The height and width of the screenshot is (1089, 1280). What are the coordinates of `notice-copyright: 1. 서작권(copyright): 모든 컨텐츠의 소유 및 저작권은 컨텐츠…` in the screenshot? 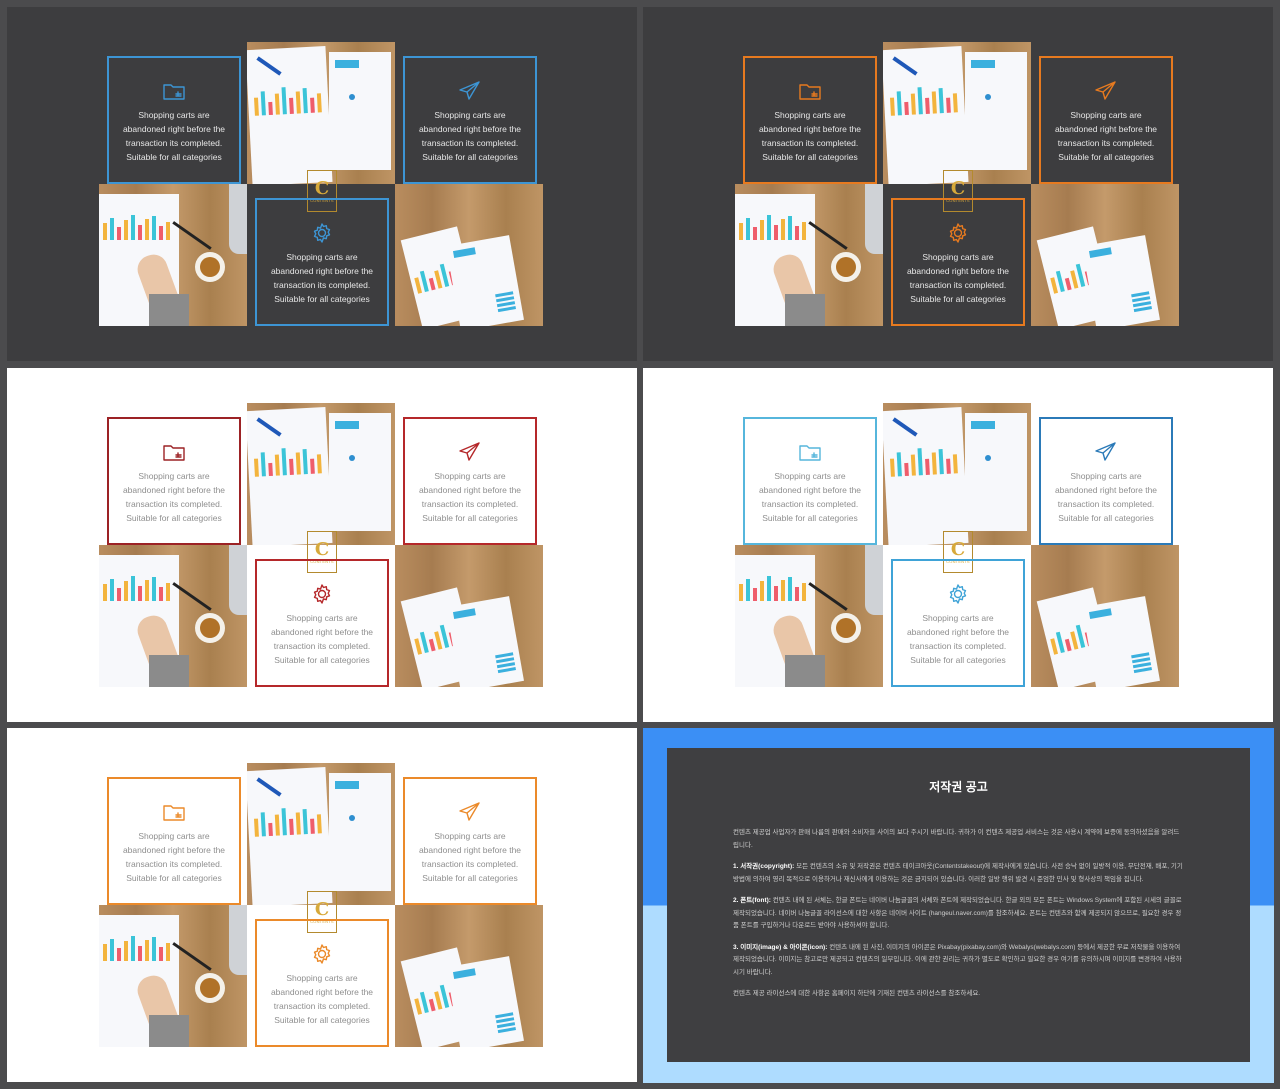 It's located at (958, 873).